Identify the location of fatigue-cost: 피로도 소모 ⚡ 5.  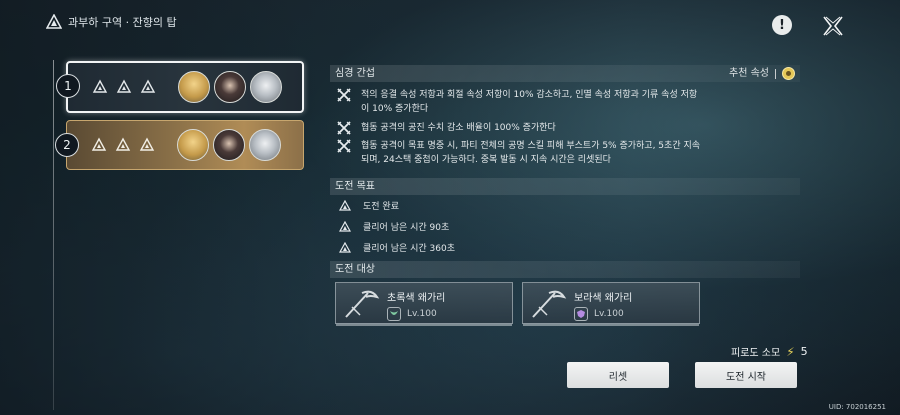
(769, 352).